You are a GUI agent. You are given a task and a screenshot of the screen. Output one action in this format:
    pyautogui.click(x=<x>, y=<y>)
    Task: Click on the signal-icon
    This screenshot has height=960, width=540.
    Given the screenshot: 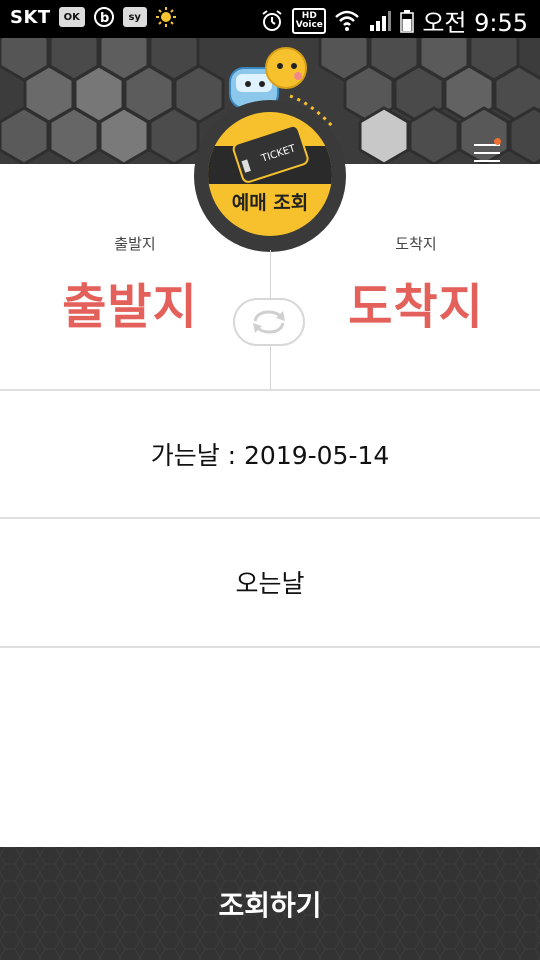 What is the action you would take?
    pyautogui.click(x=381, y=20)
    